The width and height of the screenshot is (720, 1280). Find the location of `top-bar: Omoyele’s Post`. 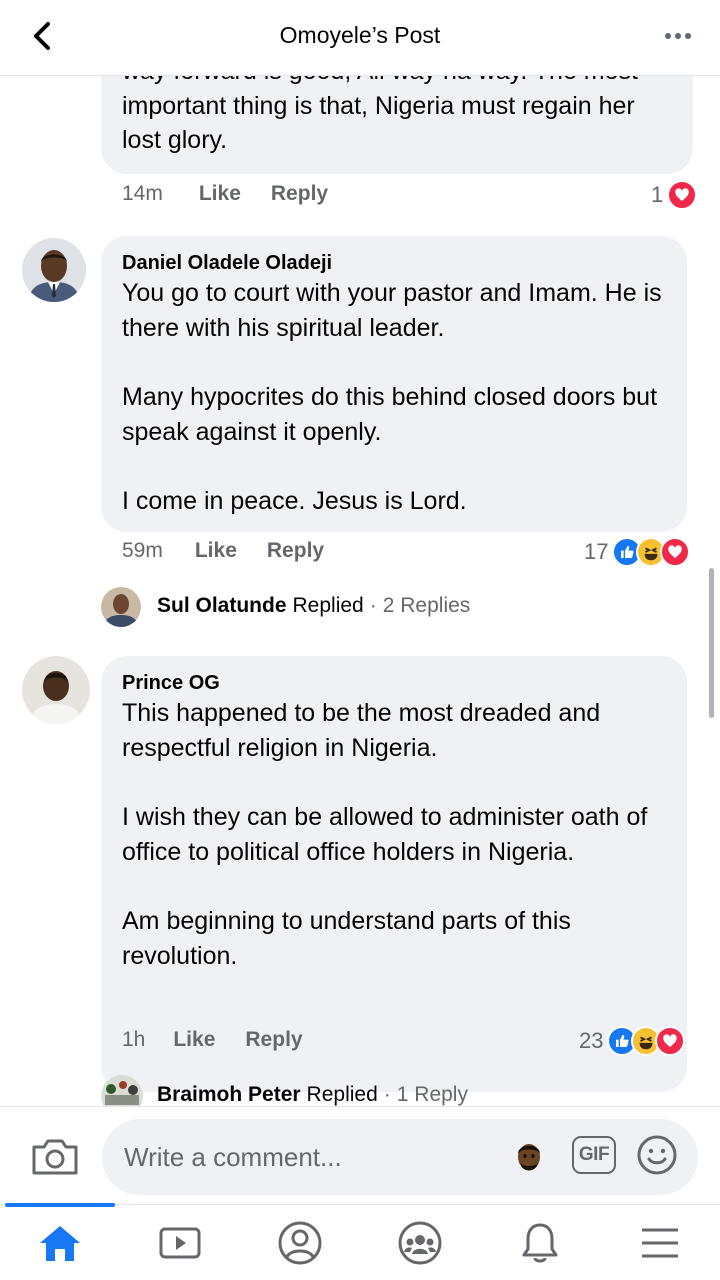

top-bar: Omoyele’s Post is located at coordinates (360, 38).